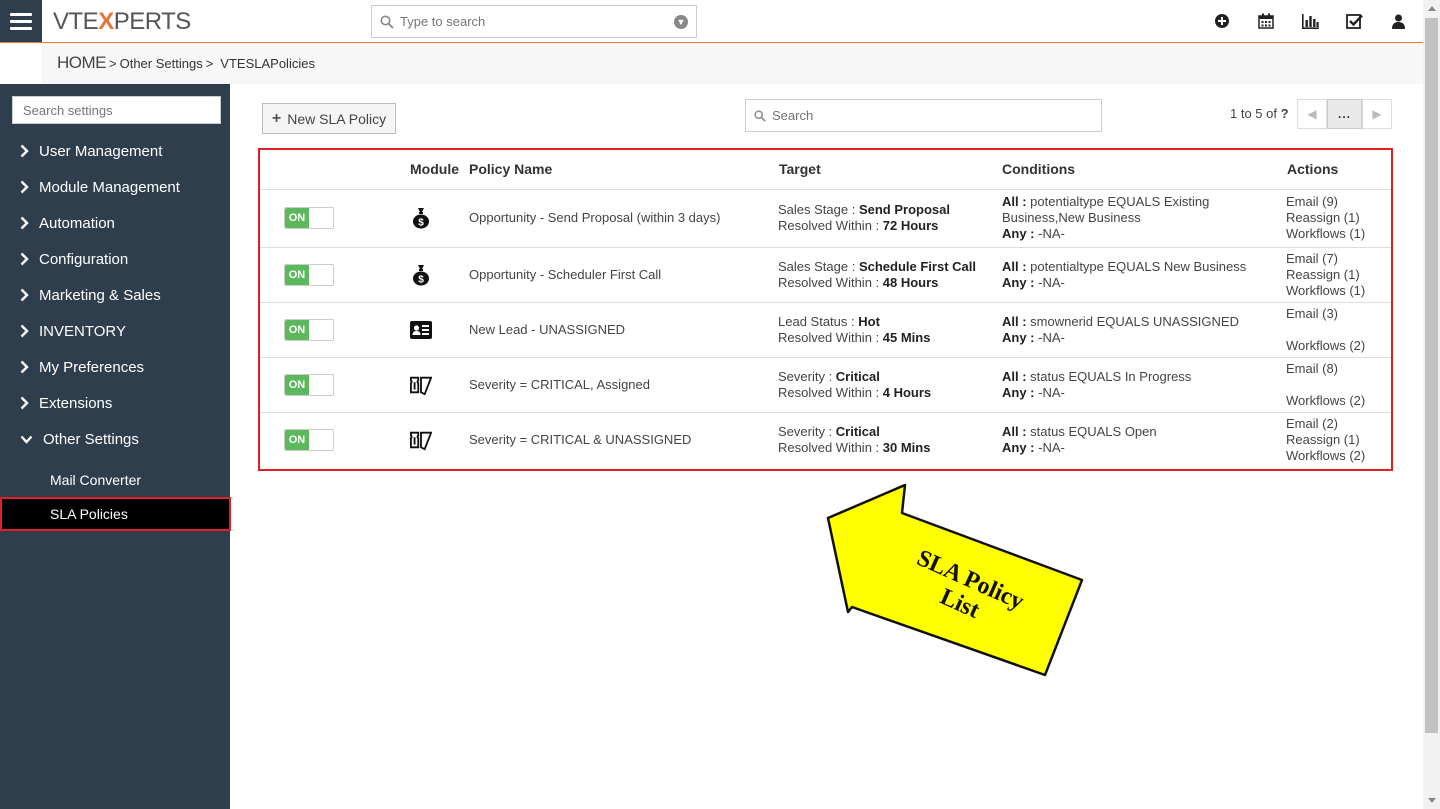 The image size is (1440, 809). I want to click on sidebar-item-label: Module Management, so click(109, 187).